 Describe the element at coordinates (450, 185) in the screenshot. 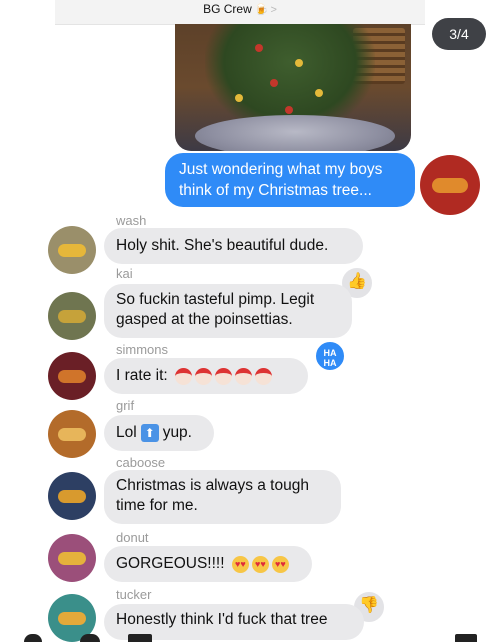

I see `avatar-sender-self` at that location.